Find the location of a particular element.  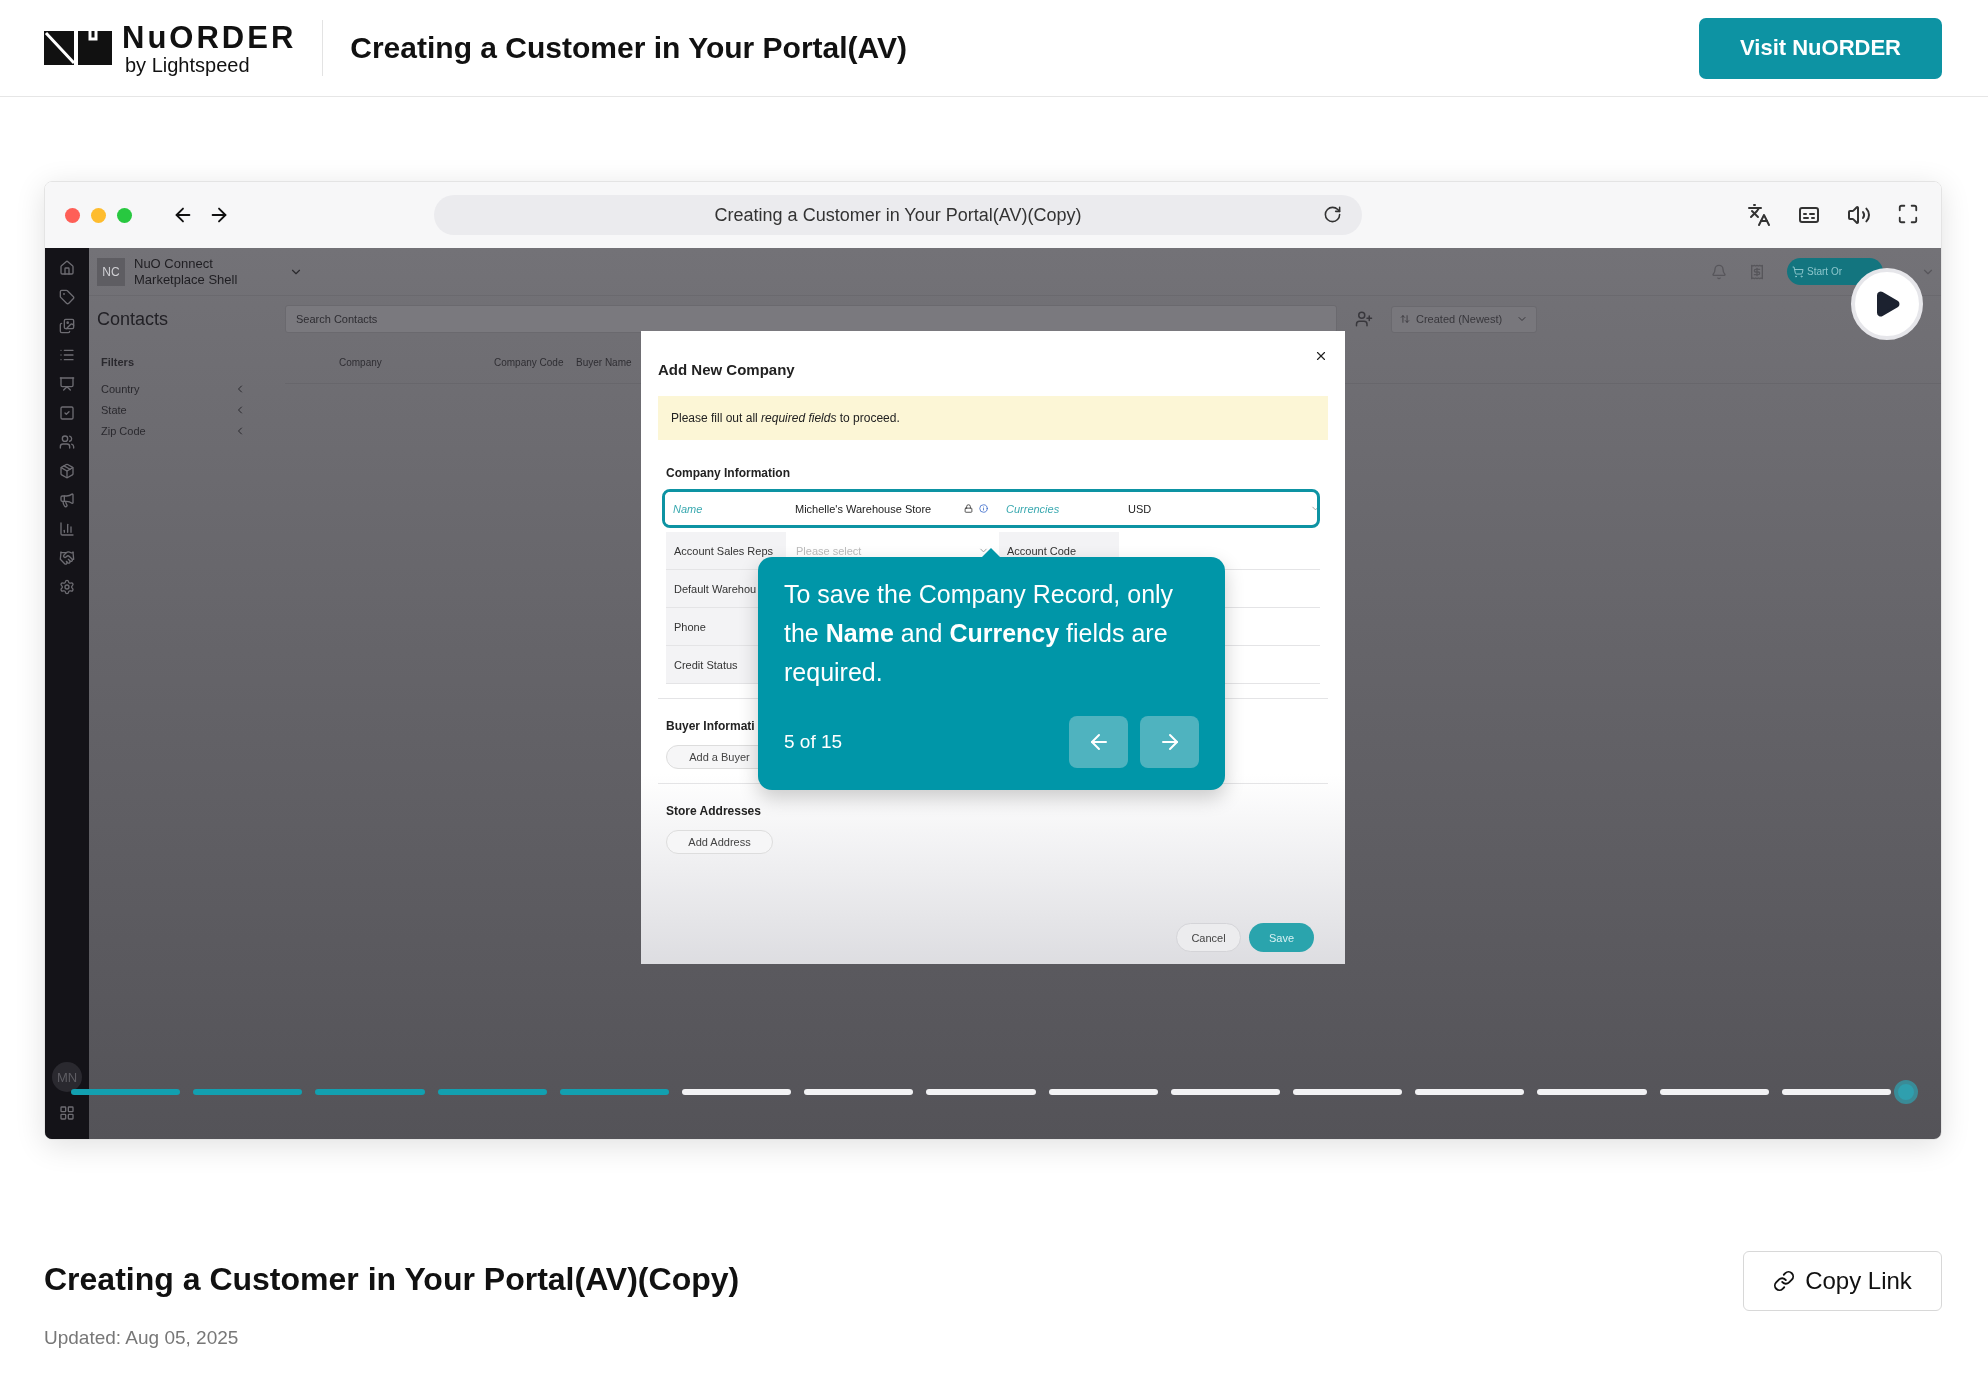

visit-button: Visit NuORDER is located at coordinates (1820, 48).